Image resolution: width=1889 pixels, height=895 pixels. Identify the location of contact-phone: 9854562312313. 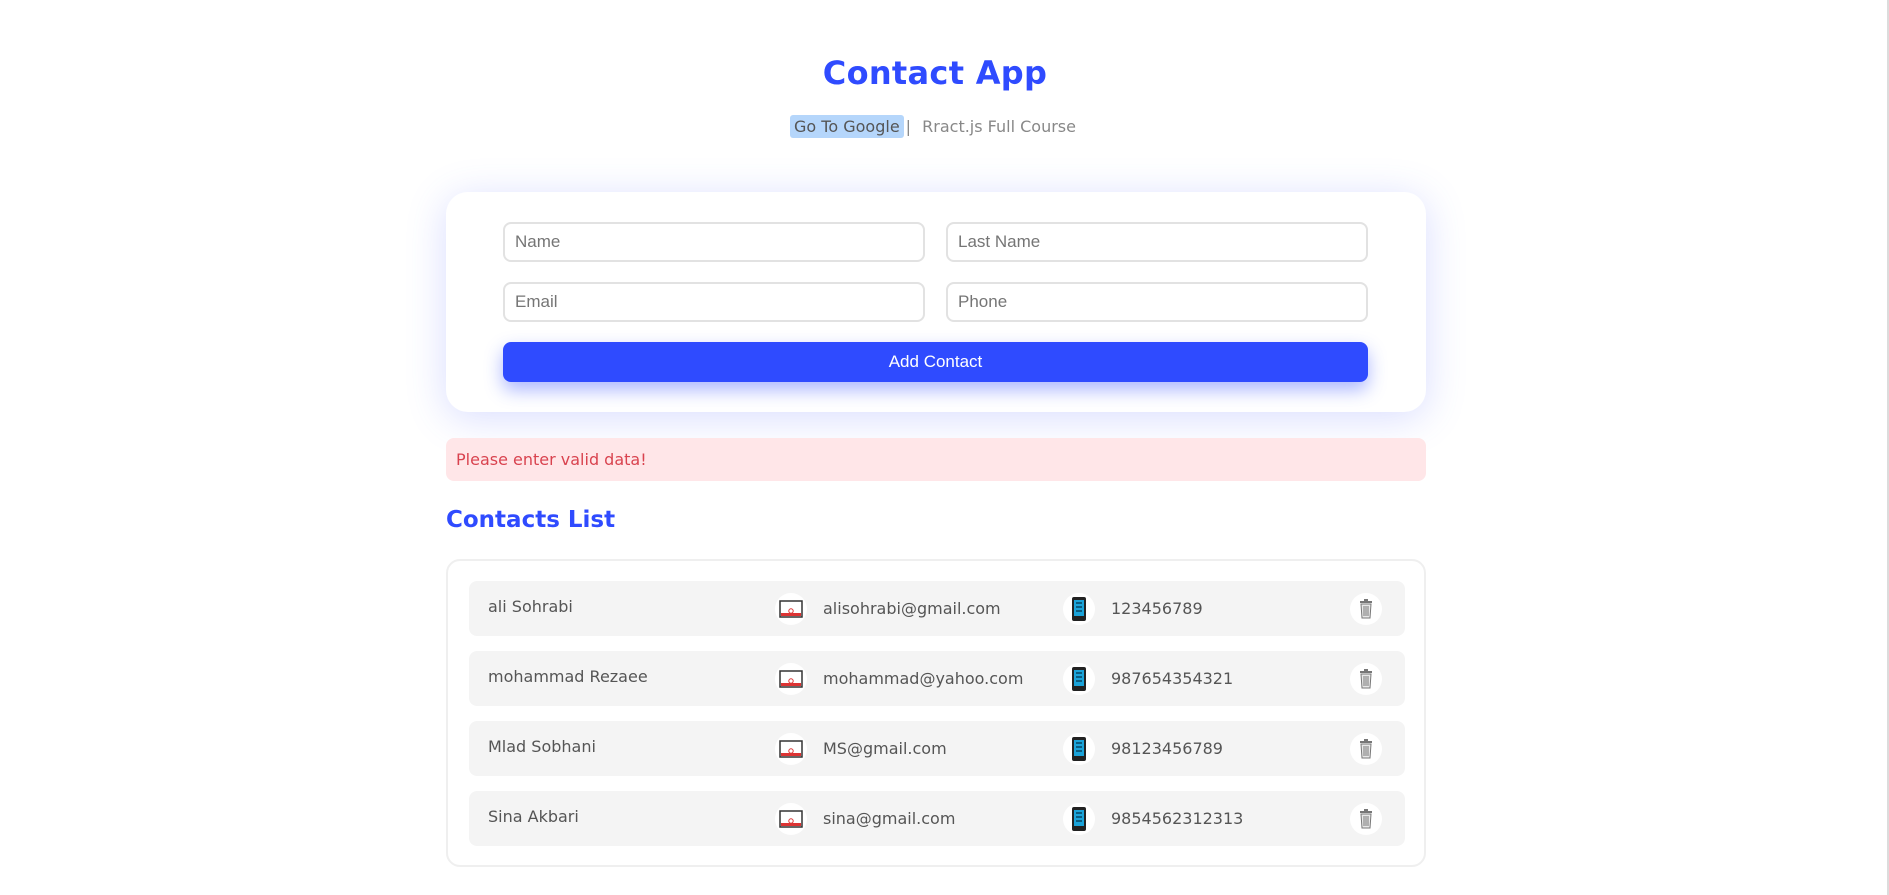
(1177, 818).